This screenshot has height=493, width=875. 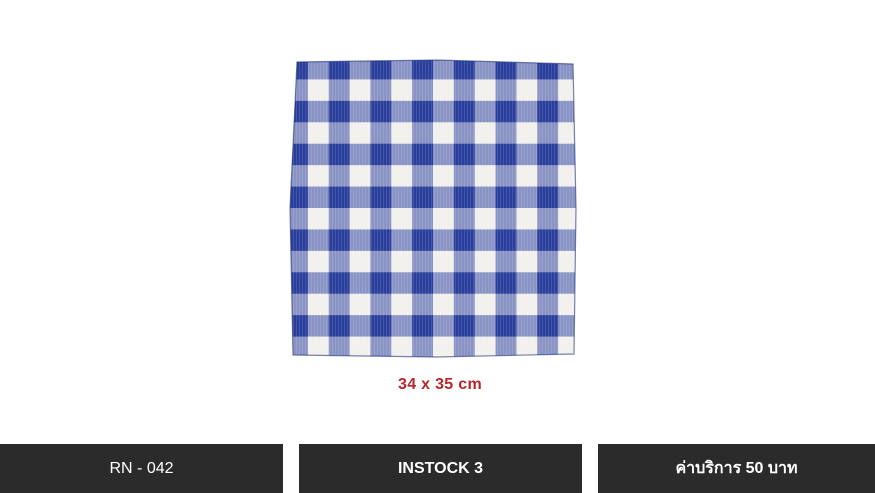 I want to click on dimension-label: 34 x 35 cm, so click(x=440, y=384).